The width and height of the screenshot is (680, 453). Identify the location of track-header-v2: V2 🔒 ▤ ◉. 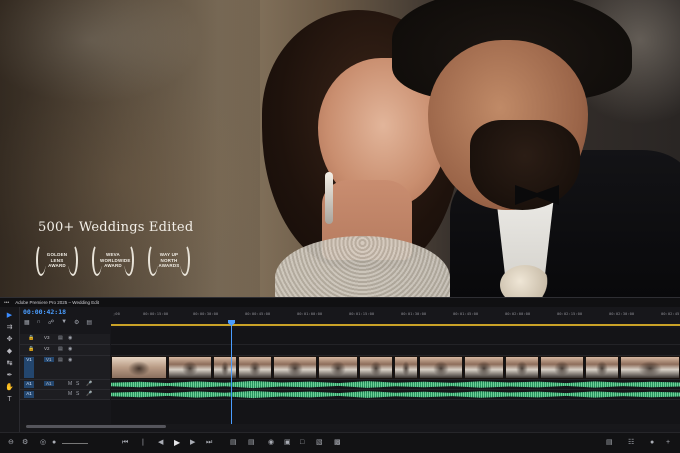
(65, 350).